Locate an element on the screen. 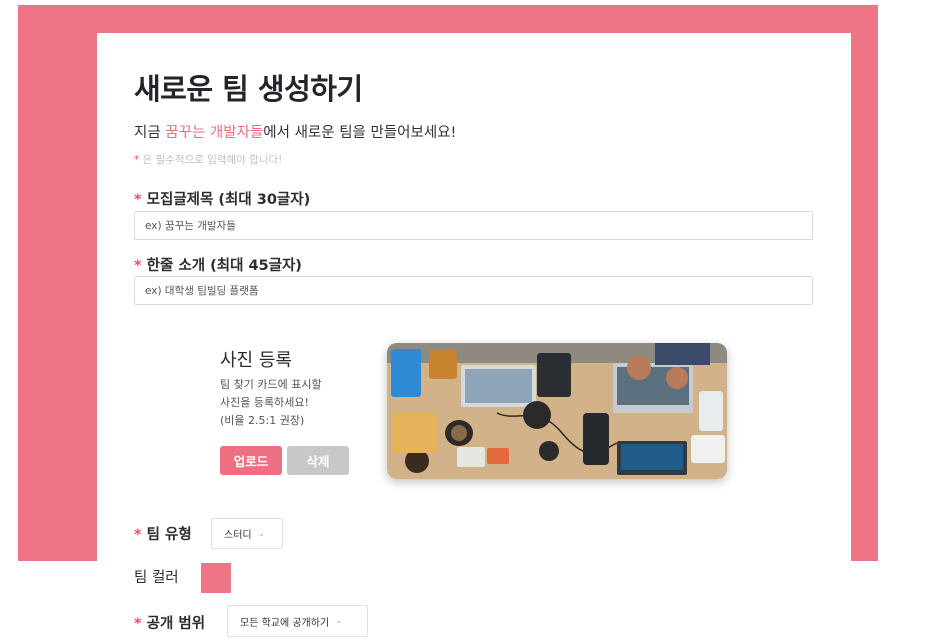 Image resolution: width=940 pixels, height=641 pixels. team-type-select: 스터디 ⌄ is located at coordinates (247, 533).